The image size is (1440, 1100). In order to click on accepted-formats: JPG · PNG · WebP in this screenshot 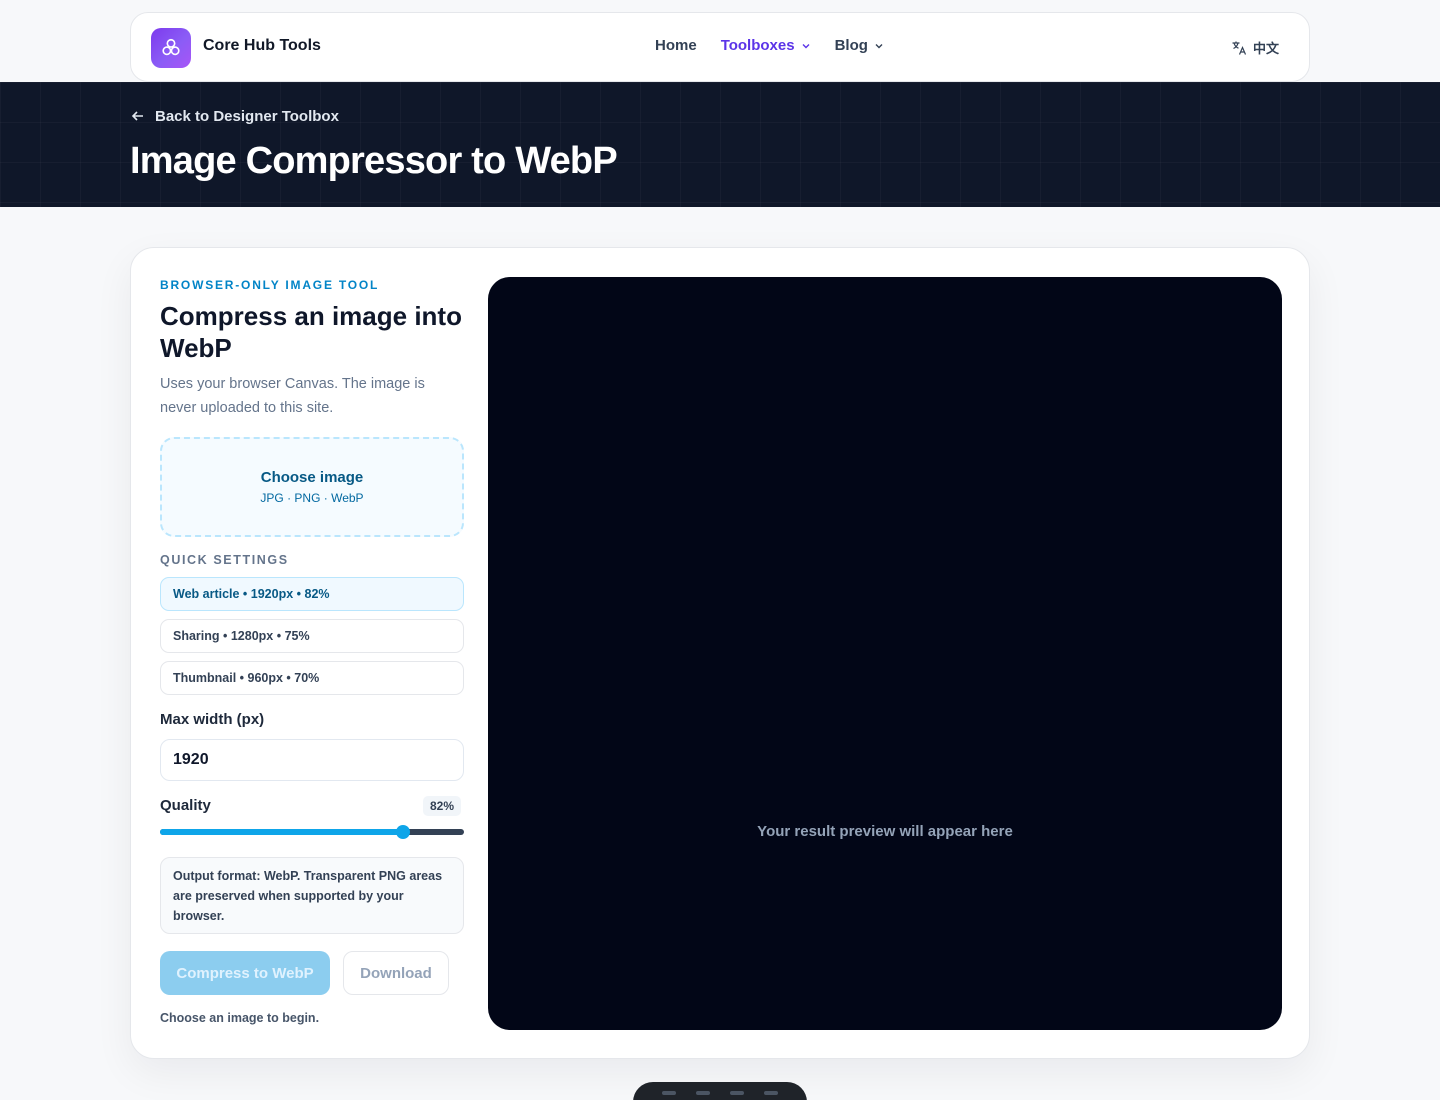, I will do `click(312, 498)`.